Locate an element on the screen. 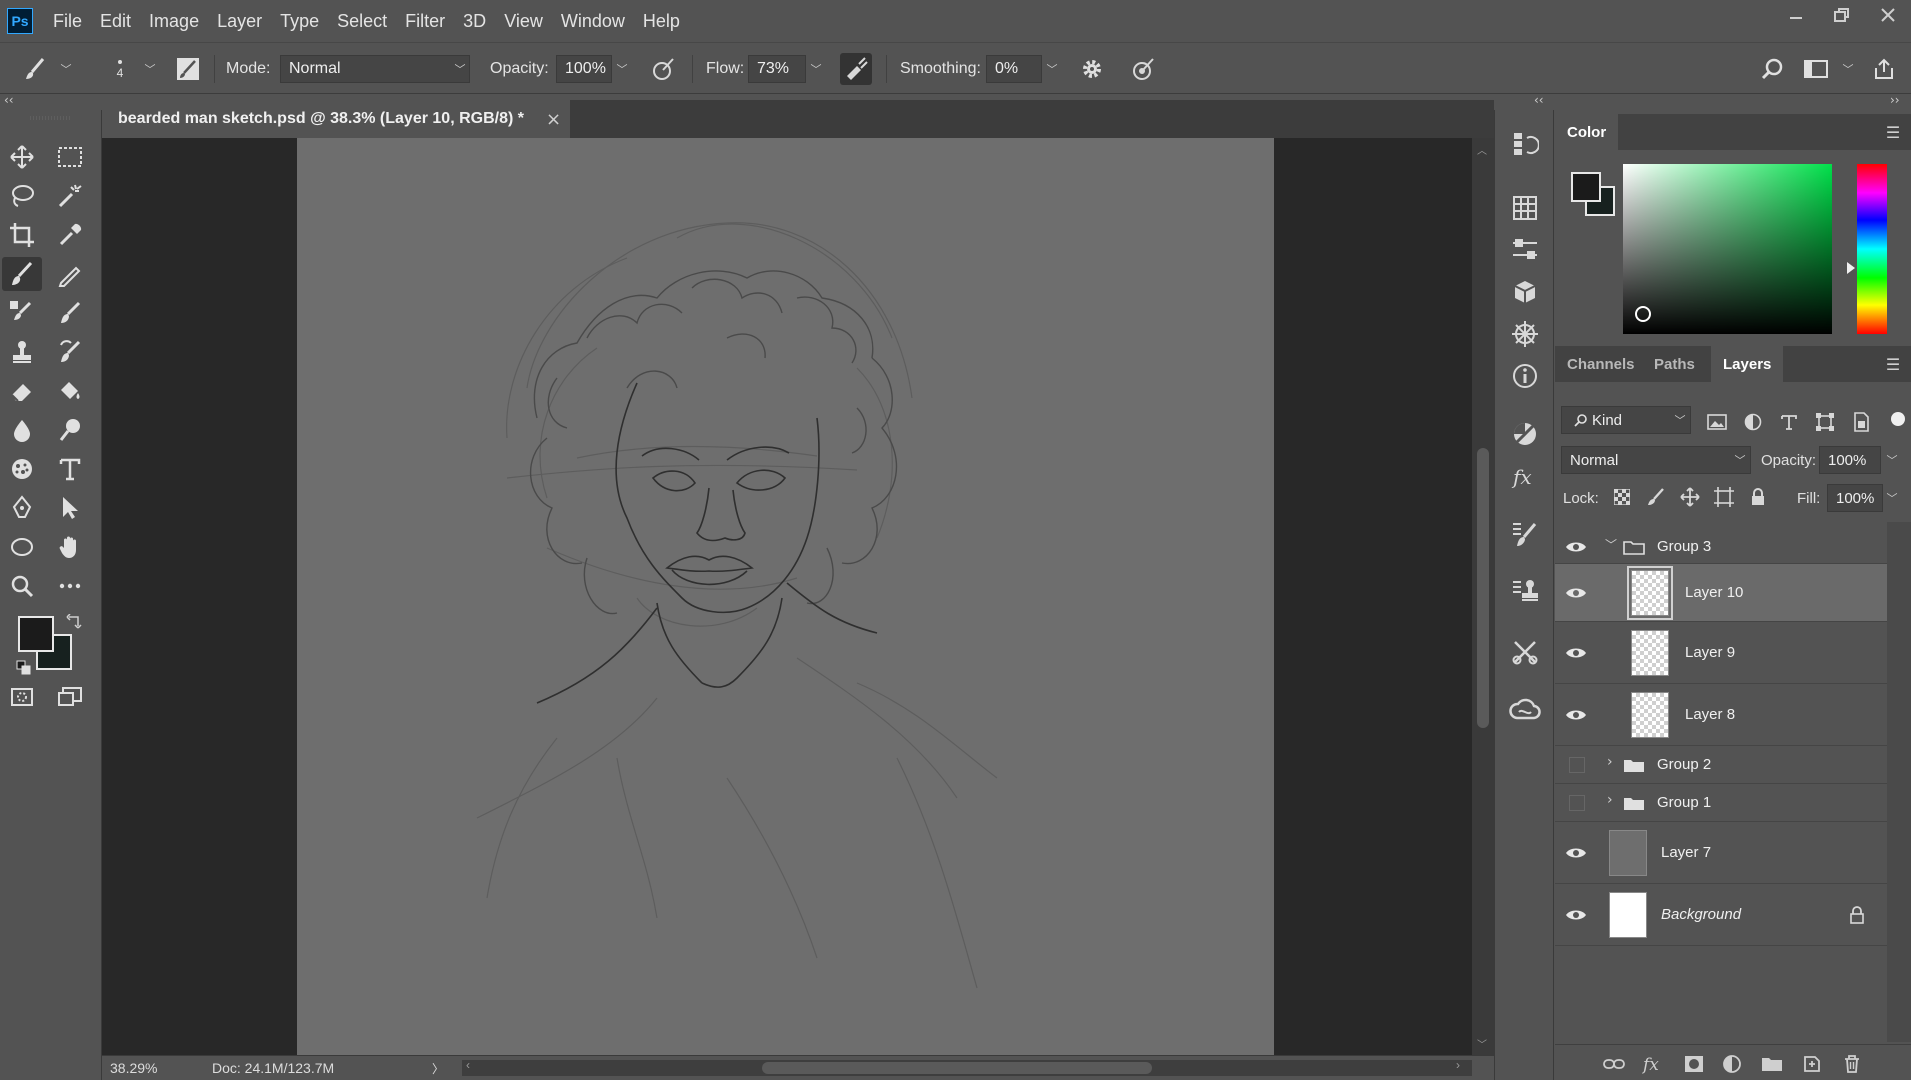 This screenshot has height=1080, width=1911. magic-wand-tool is located at coordinates (70, 196).